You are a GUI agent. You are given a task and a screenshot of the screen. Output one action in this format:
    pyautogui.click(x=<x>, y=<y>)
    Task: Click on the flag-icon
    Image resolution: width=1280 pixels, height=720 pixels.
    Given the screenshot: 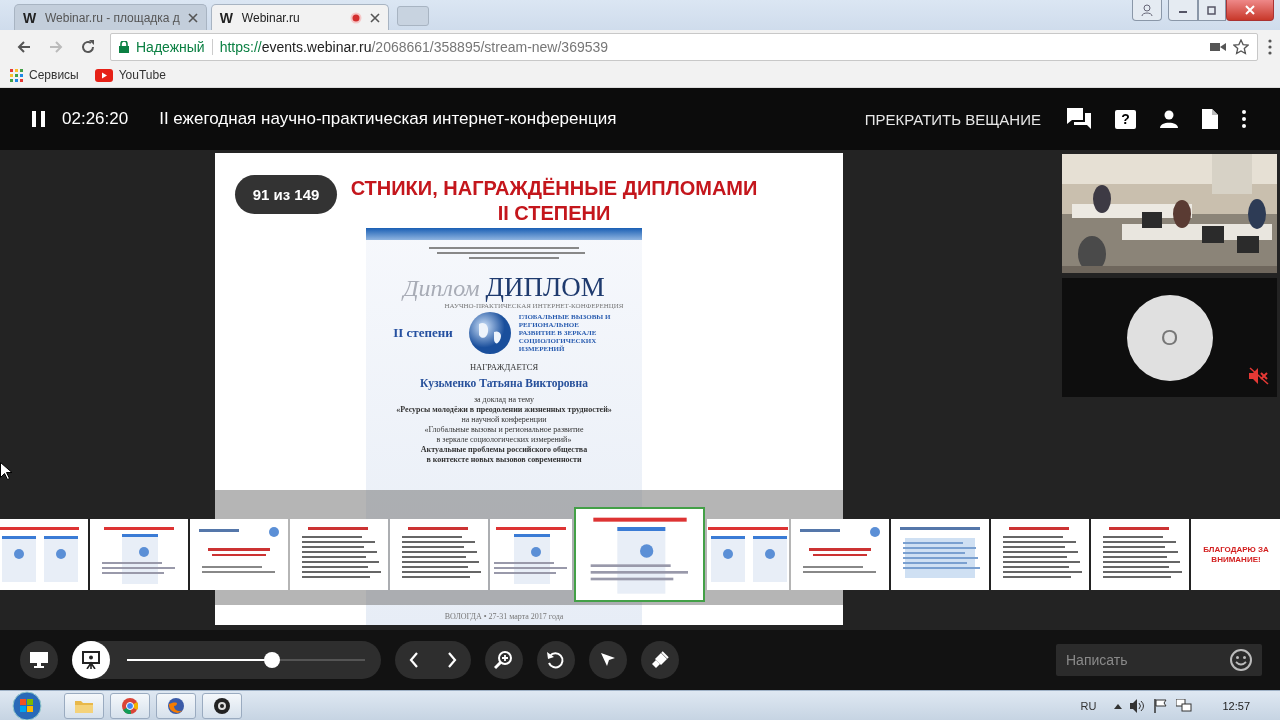 What is the action you would take?
    pyautogui.click(x=1161, y=705)
    